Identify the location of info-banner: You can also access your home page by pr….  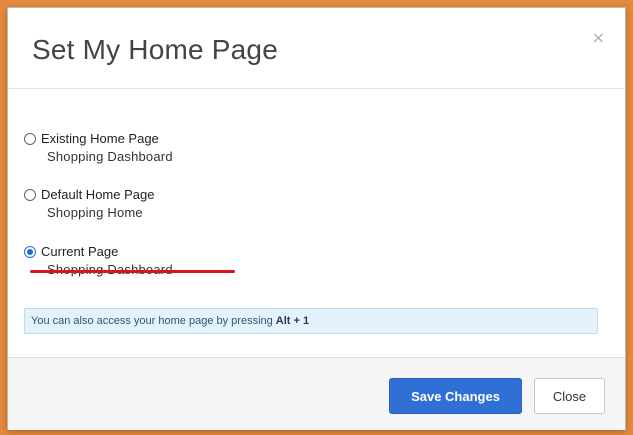
(311, 321).